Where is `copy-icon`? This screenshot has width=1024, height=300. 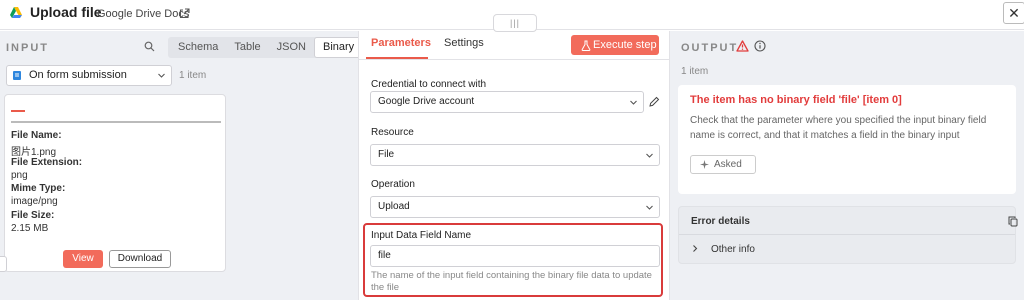
copy-icon is located at coordinates (1013, 221).